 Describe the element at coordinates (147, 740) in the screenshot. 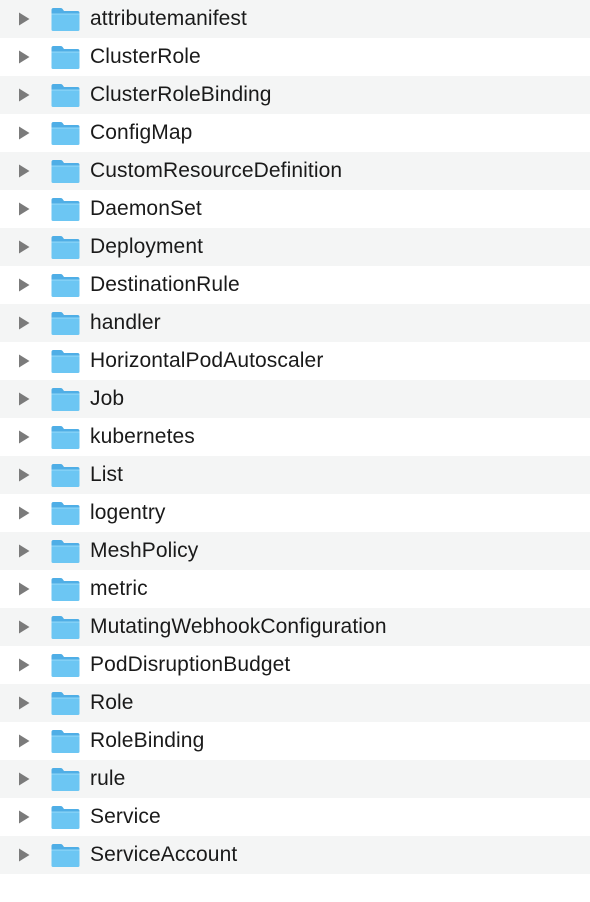

I see `folder-name: RoleBinding` at that location.